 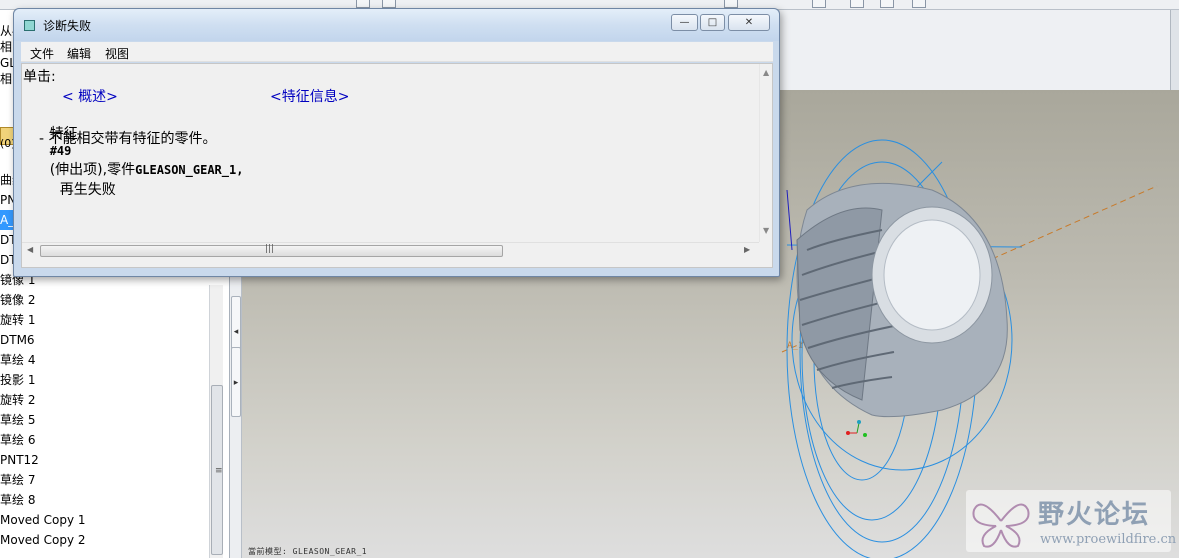 What do you see at coordinates (397, 52) in the screenshot?
I see `dialog-menu-bar: 文件 编辑 视图` at bounding box center [397, 52].